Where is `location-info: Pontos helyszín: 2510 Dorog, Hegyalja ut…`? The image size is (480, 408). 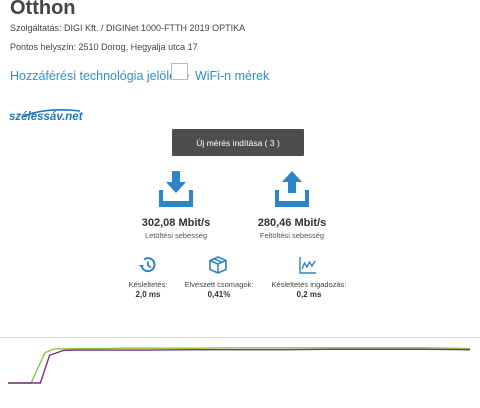 location-info: Pontos helyszín: 2510 Dorog, Hegyalja ut… is located at coordinates (104, 47).